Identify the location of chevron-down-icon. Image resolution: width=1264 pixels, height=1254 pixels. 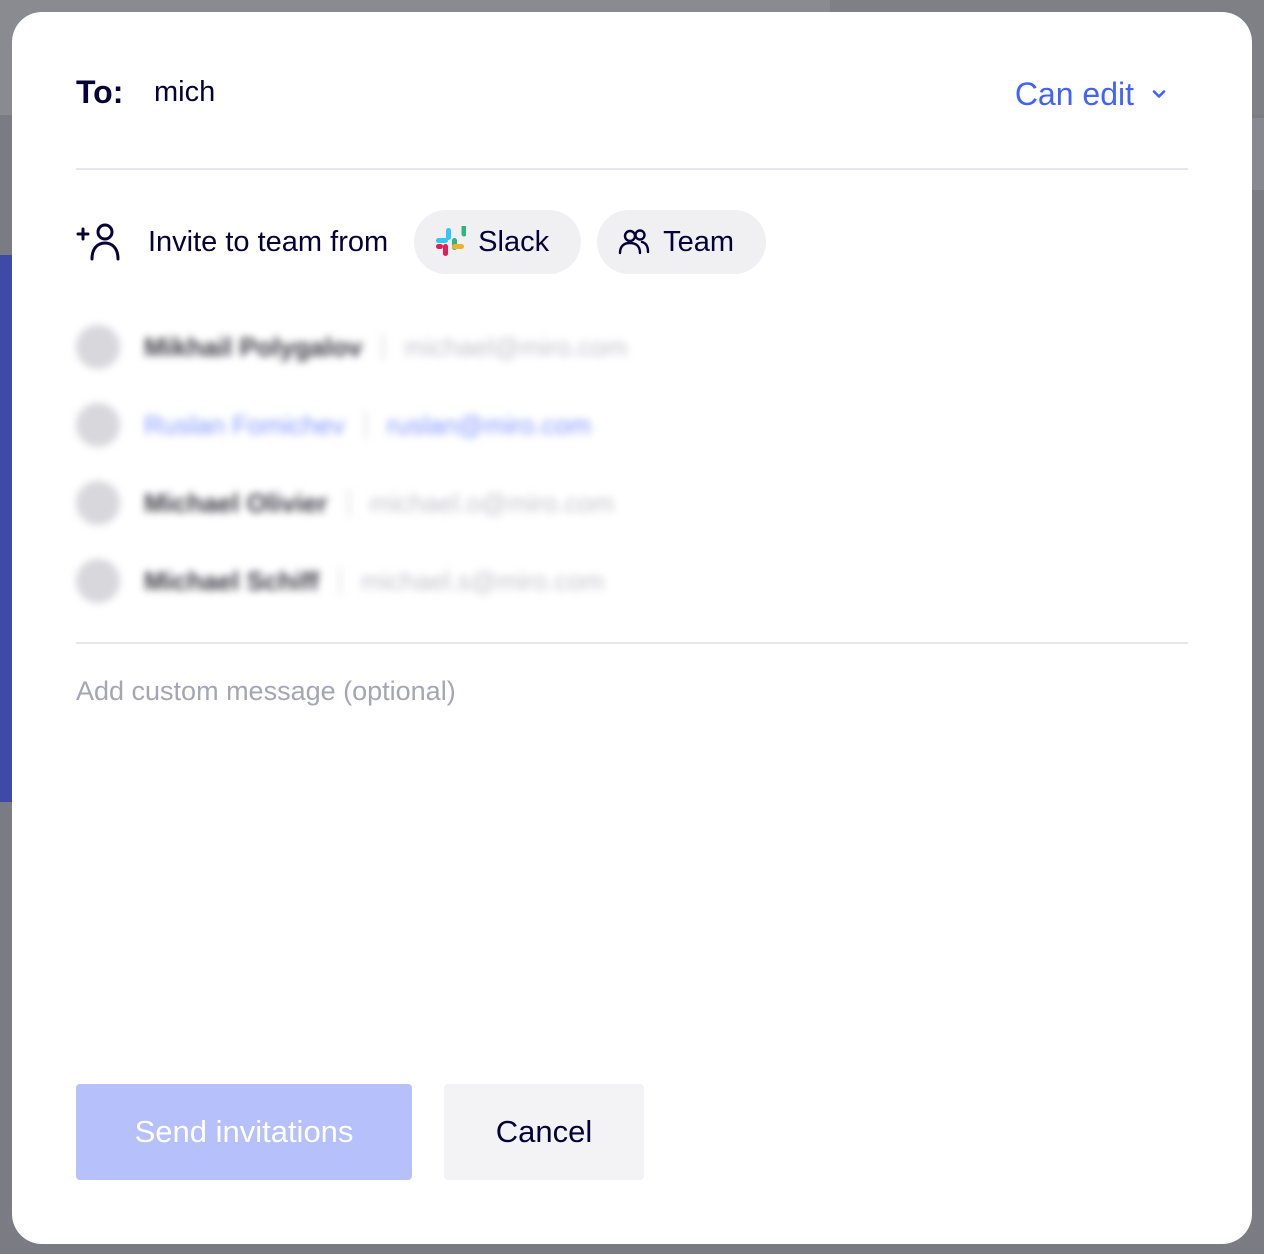
(1159, 94).